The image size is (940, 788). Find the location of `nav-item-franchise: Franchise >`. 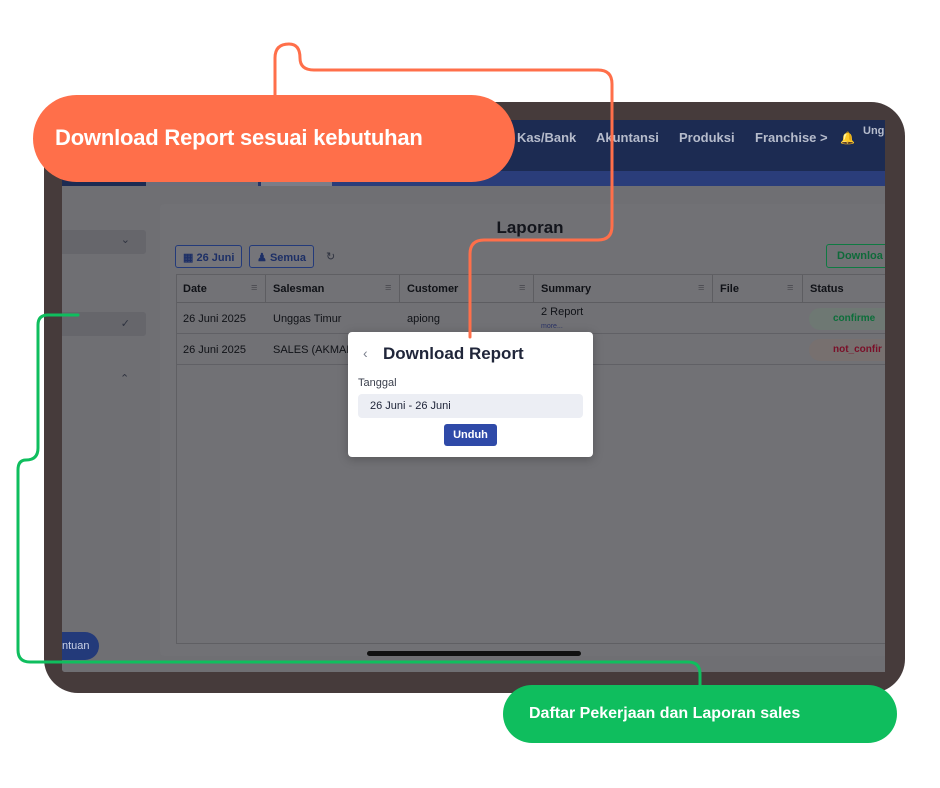

nav-item-franchise: Franchise > is located at coordinates (791, 137).